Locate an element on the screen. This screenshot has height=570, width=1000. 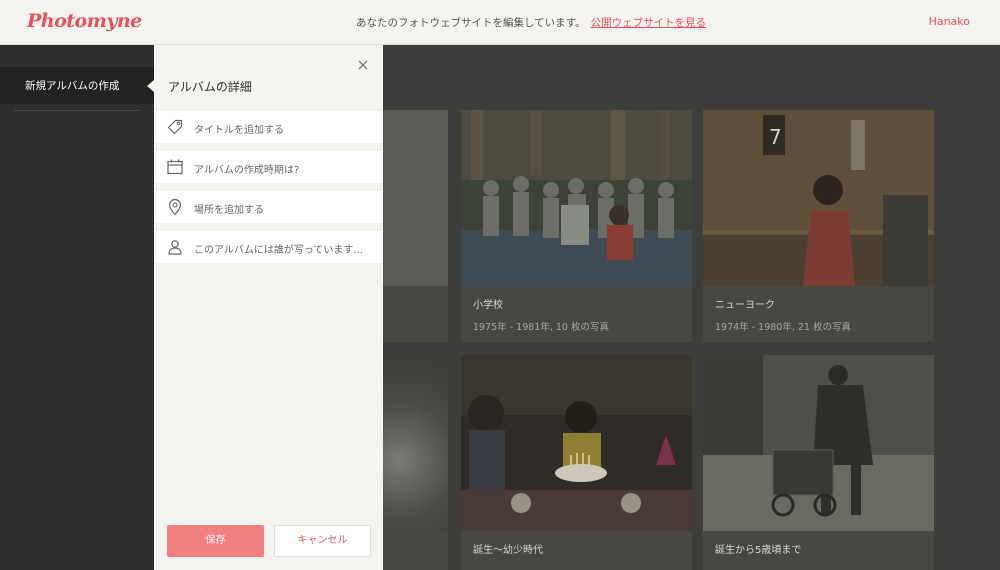
active-pointer is located at coordinates (150, 86).